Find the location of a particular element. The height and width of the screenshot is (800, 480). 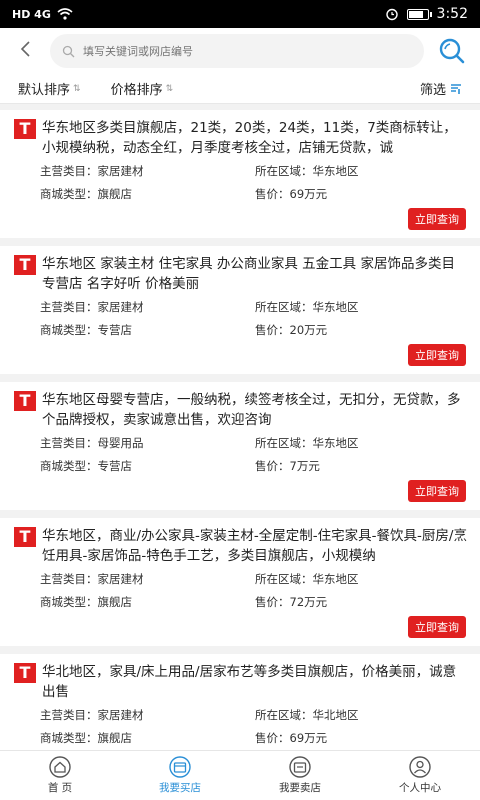

tab-buy-shop: 我要买店 is located at coordinates (180, 775).